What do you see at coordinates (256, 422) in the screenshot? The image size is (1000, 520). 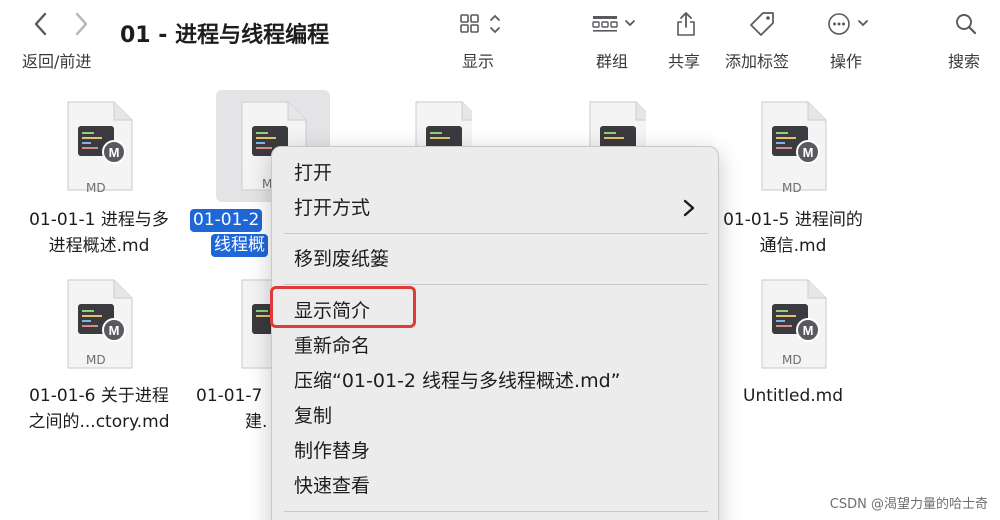 I see `file-name-line2: 建.` at bounding box center [256, 422].